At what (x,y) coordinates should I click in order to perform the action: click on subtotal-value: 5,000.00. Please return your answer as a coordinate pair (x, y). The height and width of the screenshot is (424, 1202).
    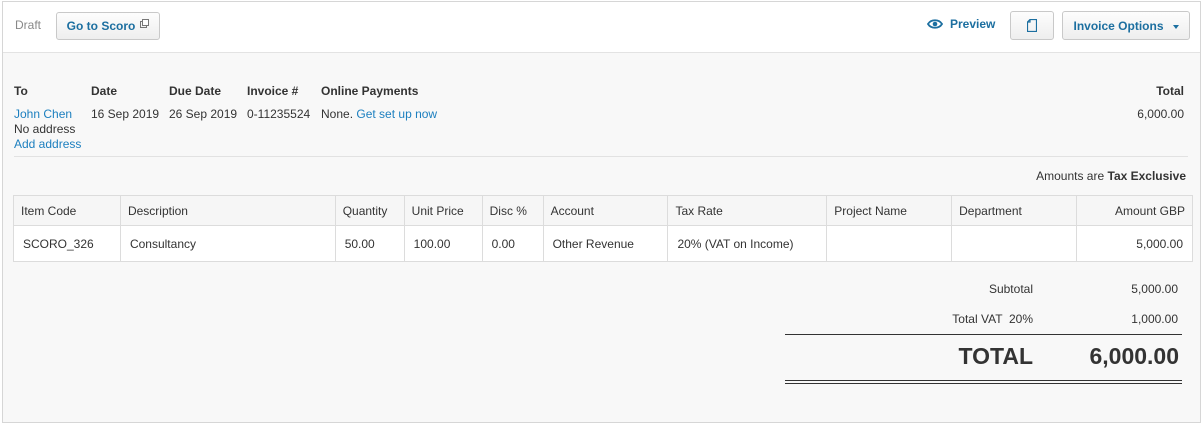
    Looking at the image, I should click on (1154, 289).